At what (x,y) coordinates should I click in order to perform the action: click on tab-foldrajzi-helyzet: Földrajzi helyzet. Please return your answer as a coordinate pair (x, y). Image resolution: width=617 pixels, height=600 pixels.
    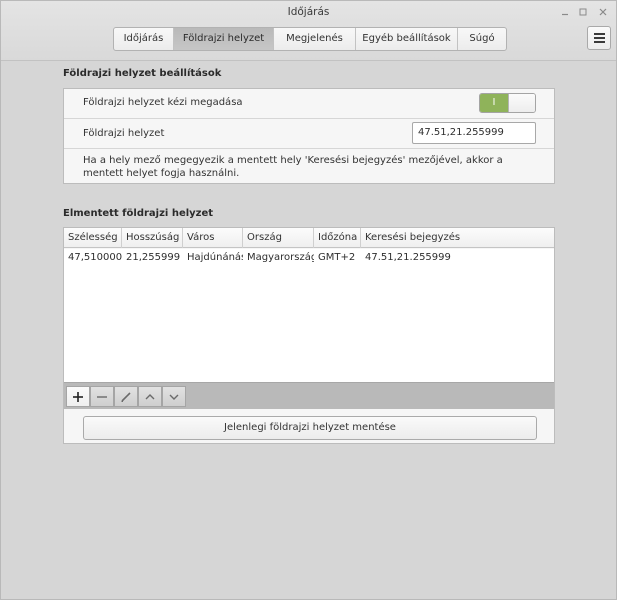
    Looking at the image, I should click on (224, 39).